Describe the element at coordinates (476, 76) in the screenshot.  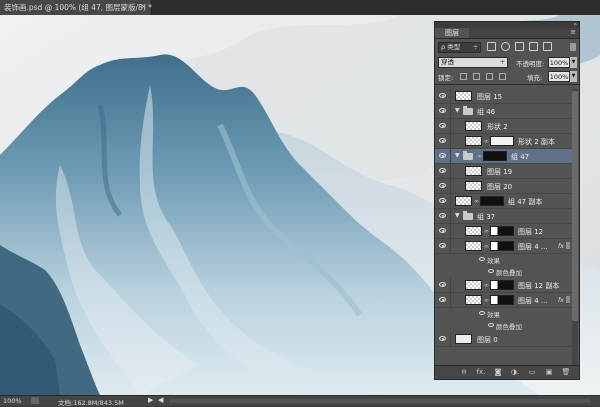
I see `lock-pixels-icon` at that location.